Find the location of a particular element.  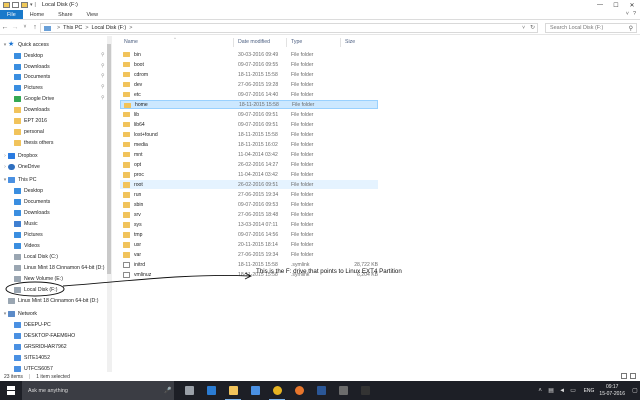

tab-home: Home is located at coordinates (37, 14).